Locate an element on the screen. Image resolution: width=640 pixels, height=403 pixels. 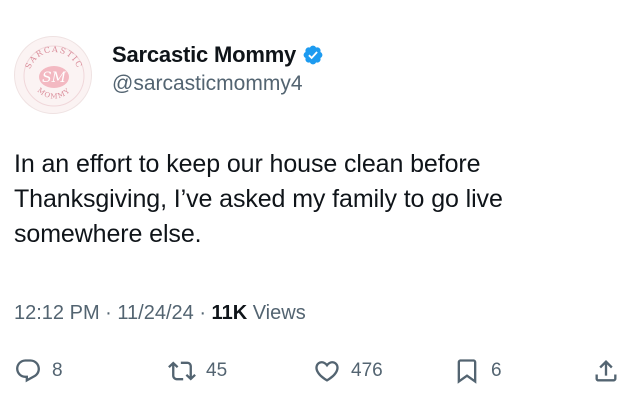
action-bar: 8 45 476 6 is located at coordinates (320, 371).